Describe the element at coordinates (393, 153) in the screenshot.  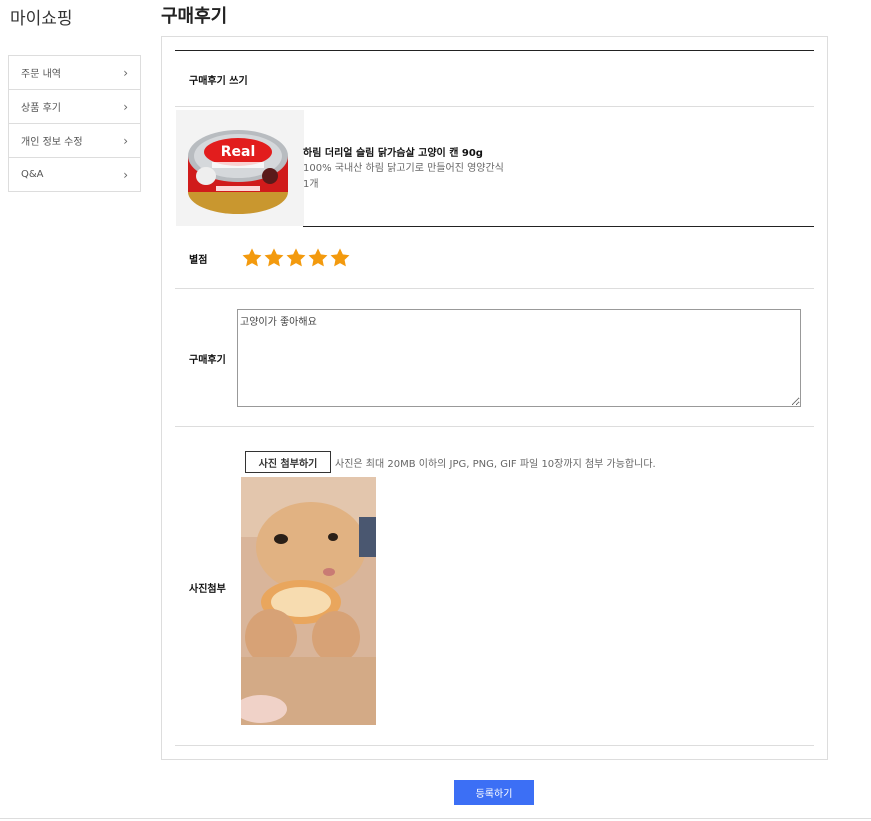
I see `product-name: 하림 더리얼 슬림 닭가슴살 고양이 캔 90g` at that location.